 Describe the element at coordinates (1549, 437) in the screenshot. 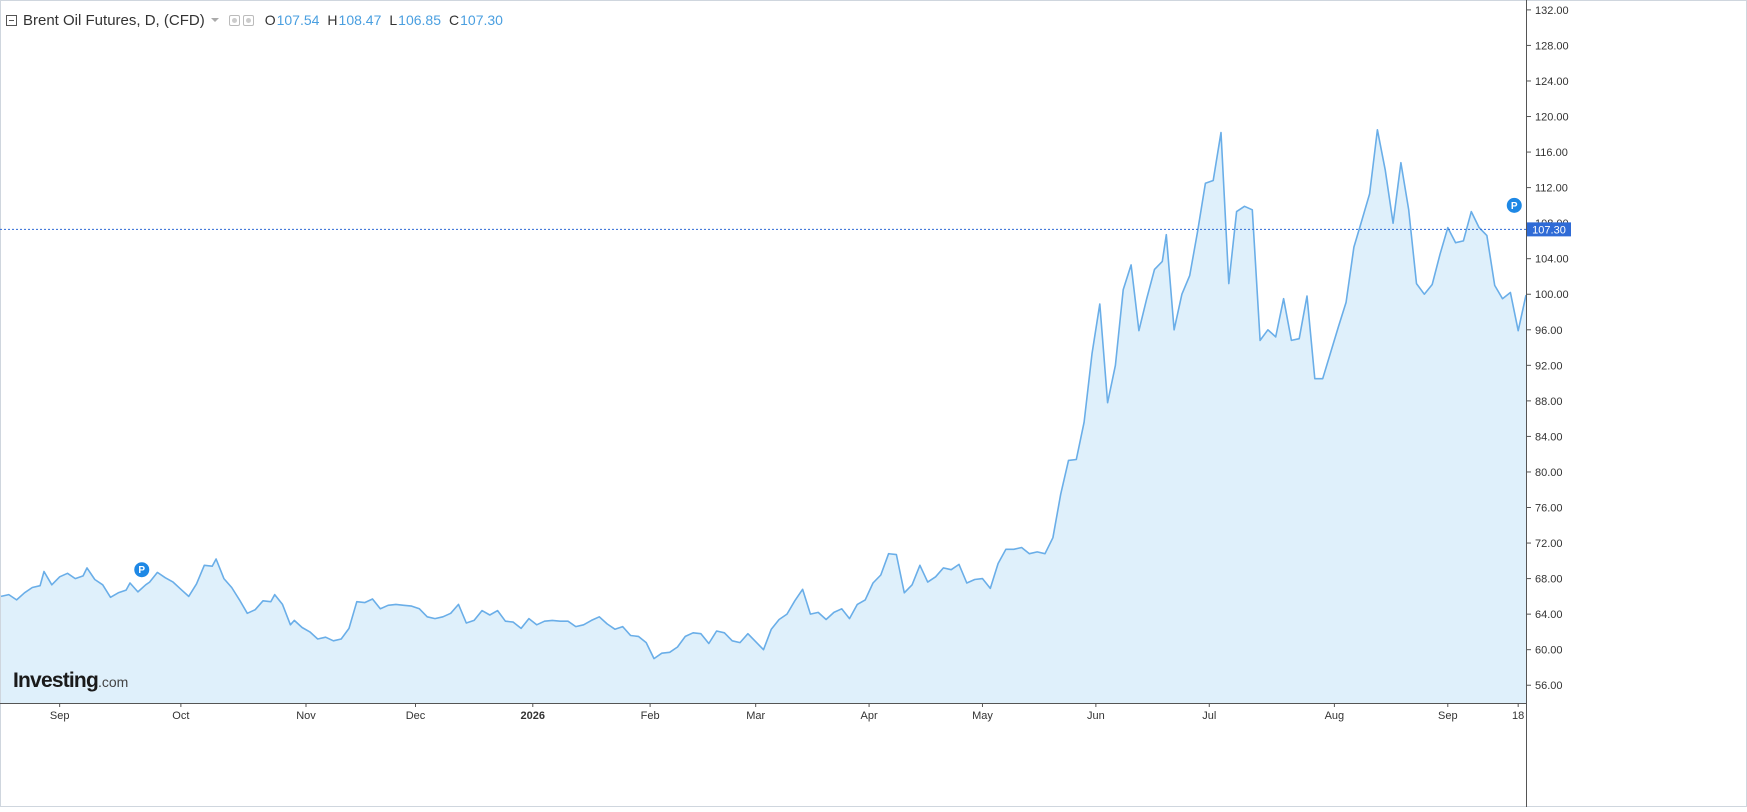

I see `y-tick-label: 84.00` at that location.